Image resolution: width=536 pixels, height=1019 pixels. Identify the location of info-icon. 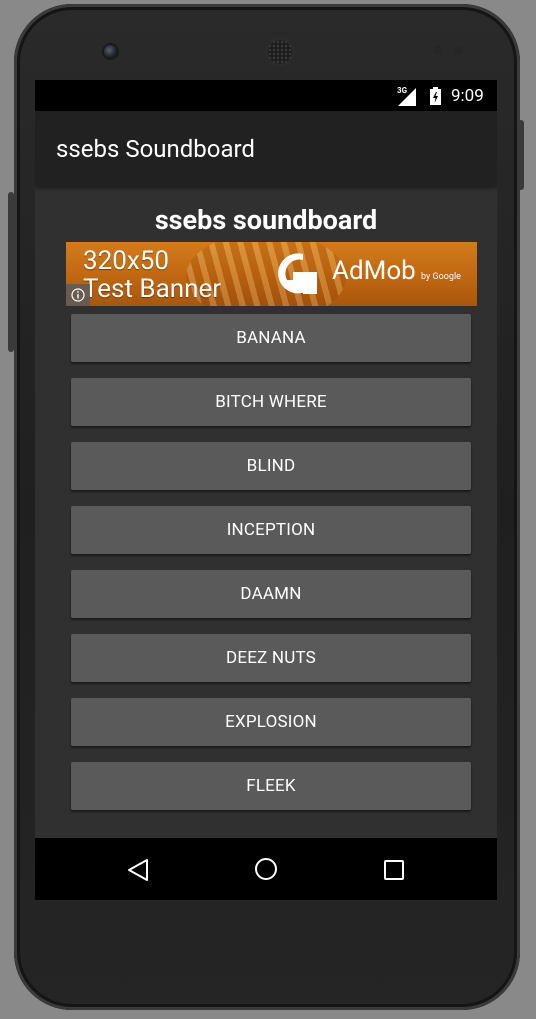
(78, 295).